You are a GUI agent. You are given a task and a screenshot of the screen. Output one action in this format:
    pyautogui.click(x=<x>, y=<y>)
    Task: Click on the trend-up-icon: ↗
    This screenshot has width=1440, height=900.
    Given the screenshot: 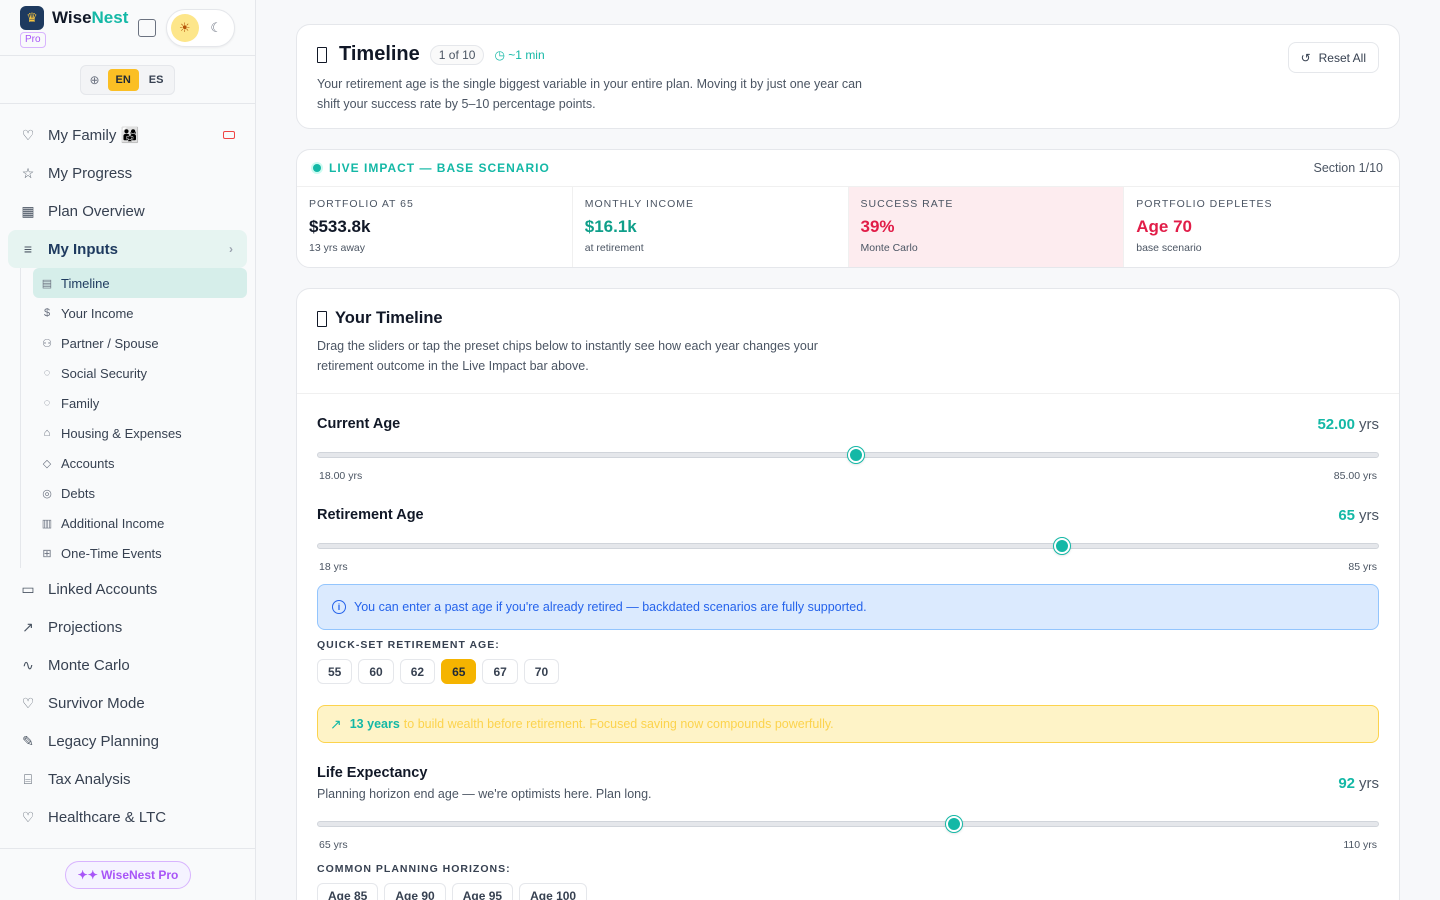 What is the action you would take?
    pyautogui.click(x=28, y=626)
    